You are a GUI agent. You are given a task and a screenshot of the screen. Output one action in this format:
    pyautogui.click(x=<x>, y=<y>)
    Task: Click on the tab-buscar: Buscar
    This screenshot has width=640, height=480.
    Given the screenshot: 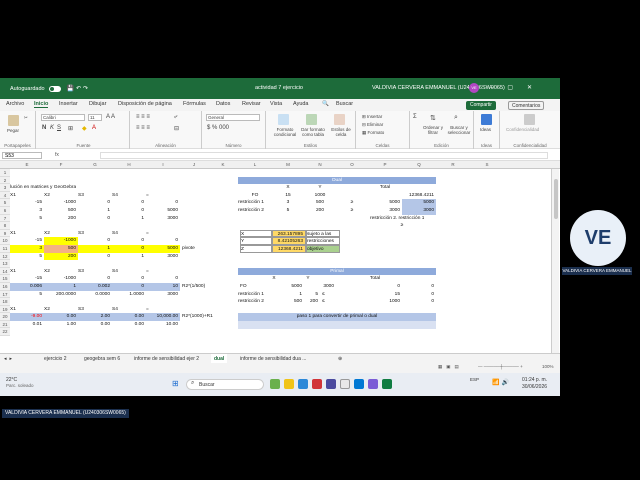 What is the action you would take?
    pyautogui.click(x=344, y=104)
    